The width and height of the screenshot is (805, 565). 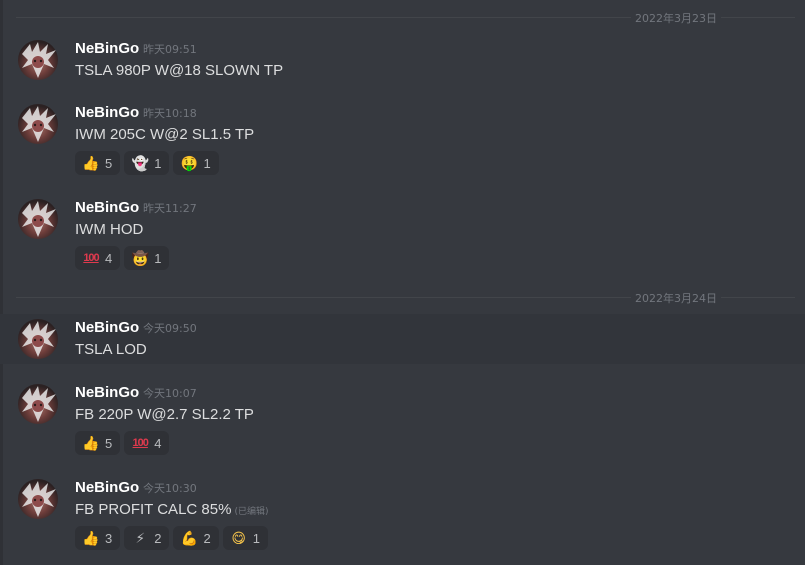 I want to click on date-divider-label: 2022年3月23日, so click(x=676, y=18).